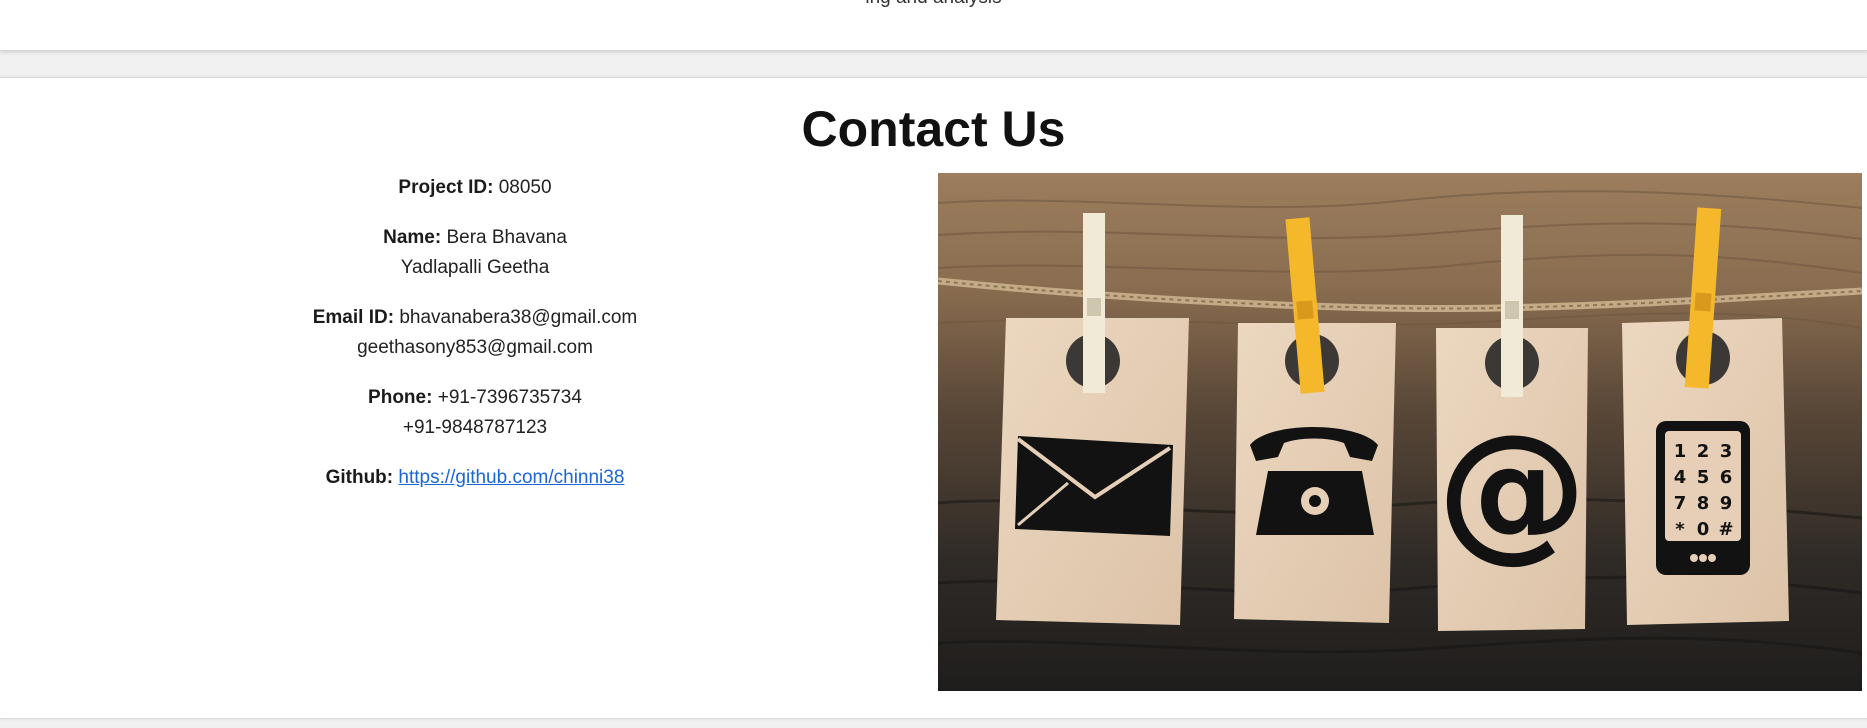  What do you see at coordinates (1703, 503) in the screenshot?
I see `key-8: 8` at bounding box center [1703, 503].